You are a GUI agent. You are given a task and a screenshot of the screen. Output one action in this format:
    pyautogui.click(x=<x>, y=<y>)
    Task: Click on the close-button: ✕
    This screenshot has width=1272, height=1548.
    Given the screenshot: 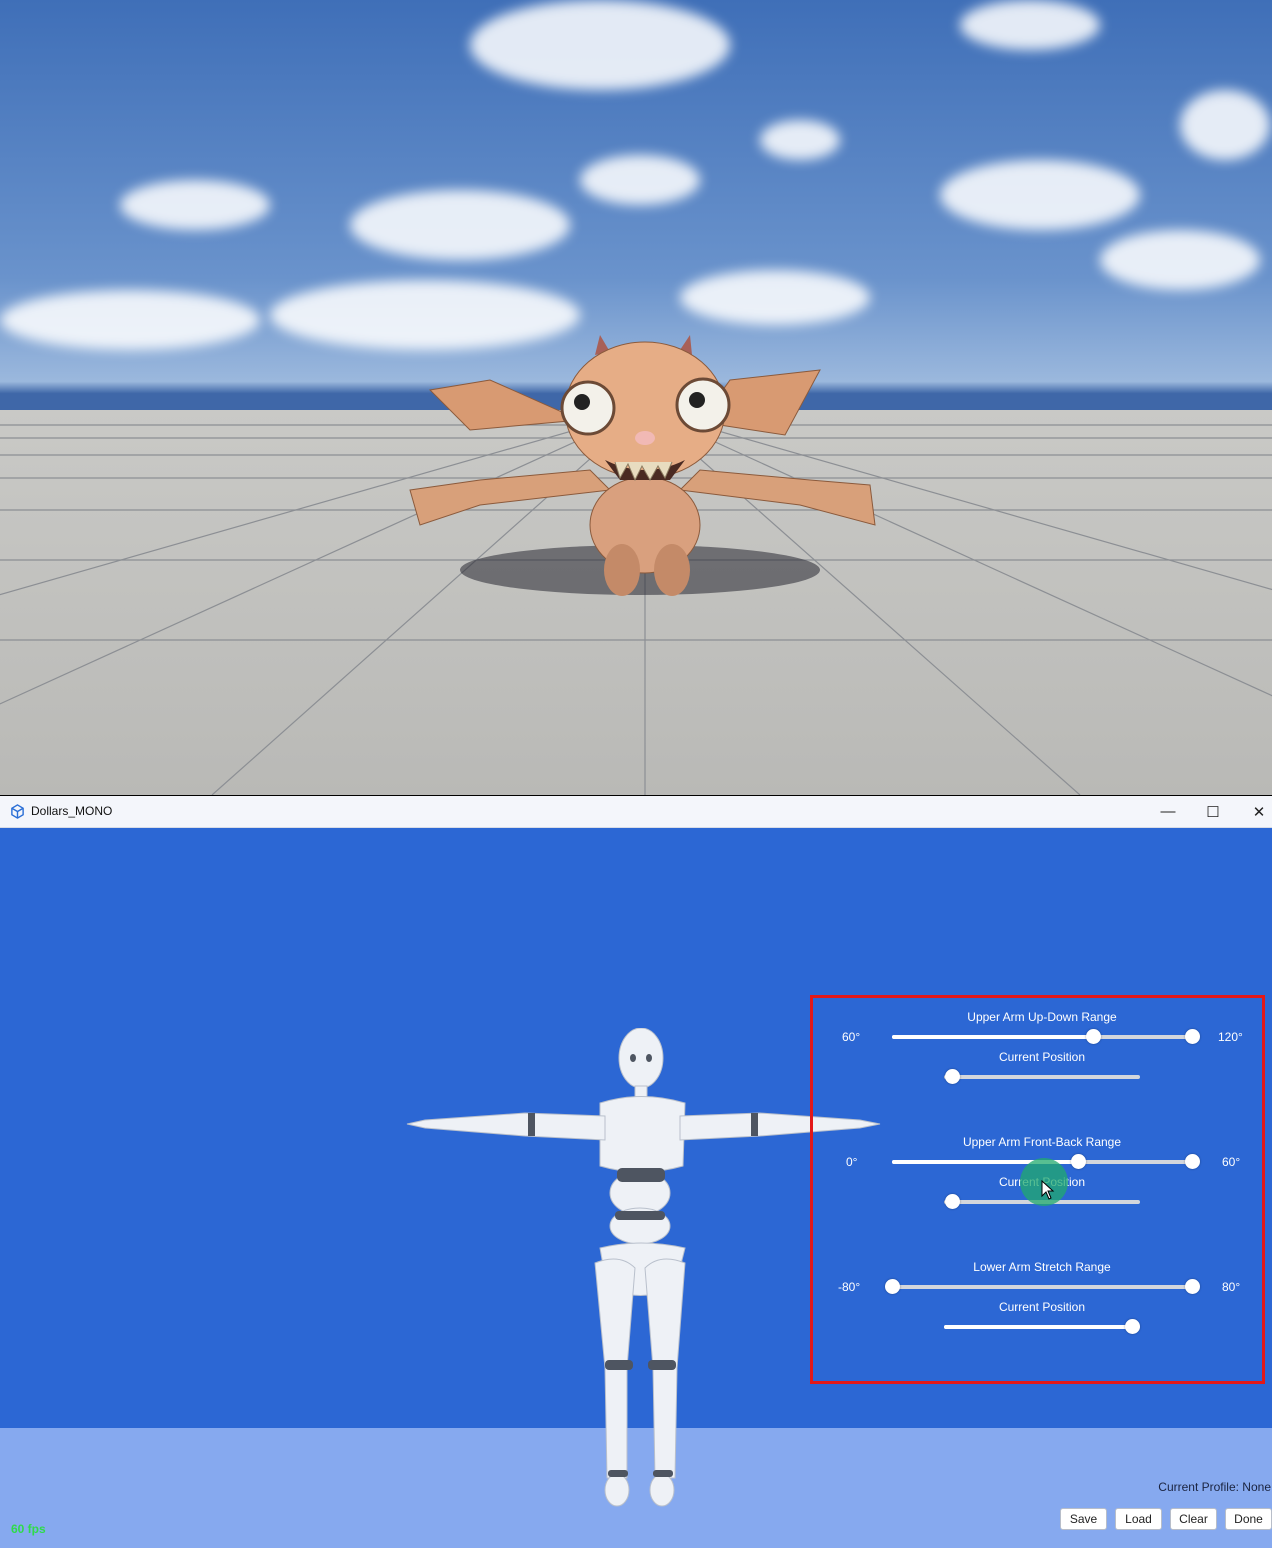 What is the action you would take?
    pyautogui.click(x=1254, y=811)
    